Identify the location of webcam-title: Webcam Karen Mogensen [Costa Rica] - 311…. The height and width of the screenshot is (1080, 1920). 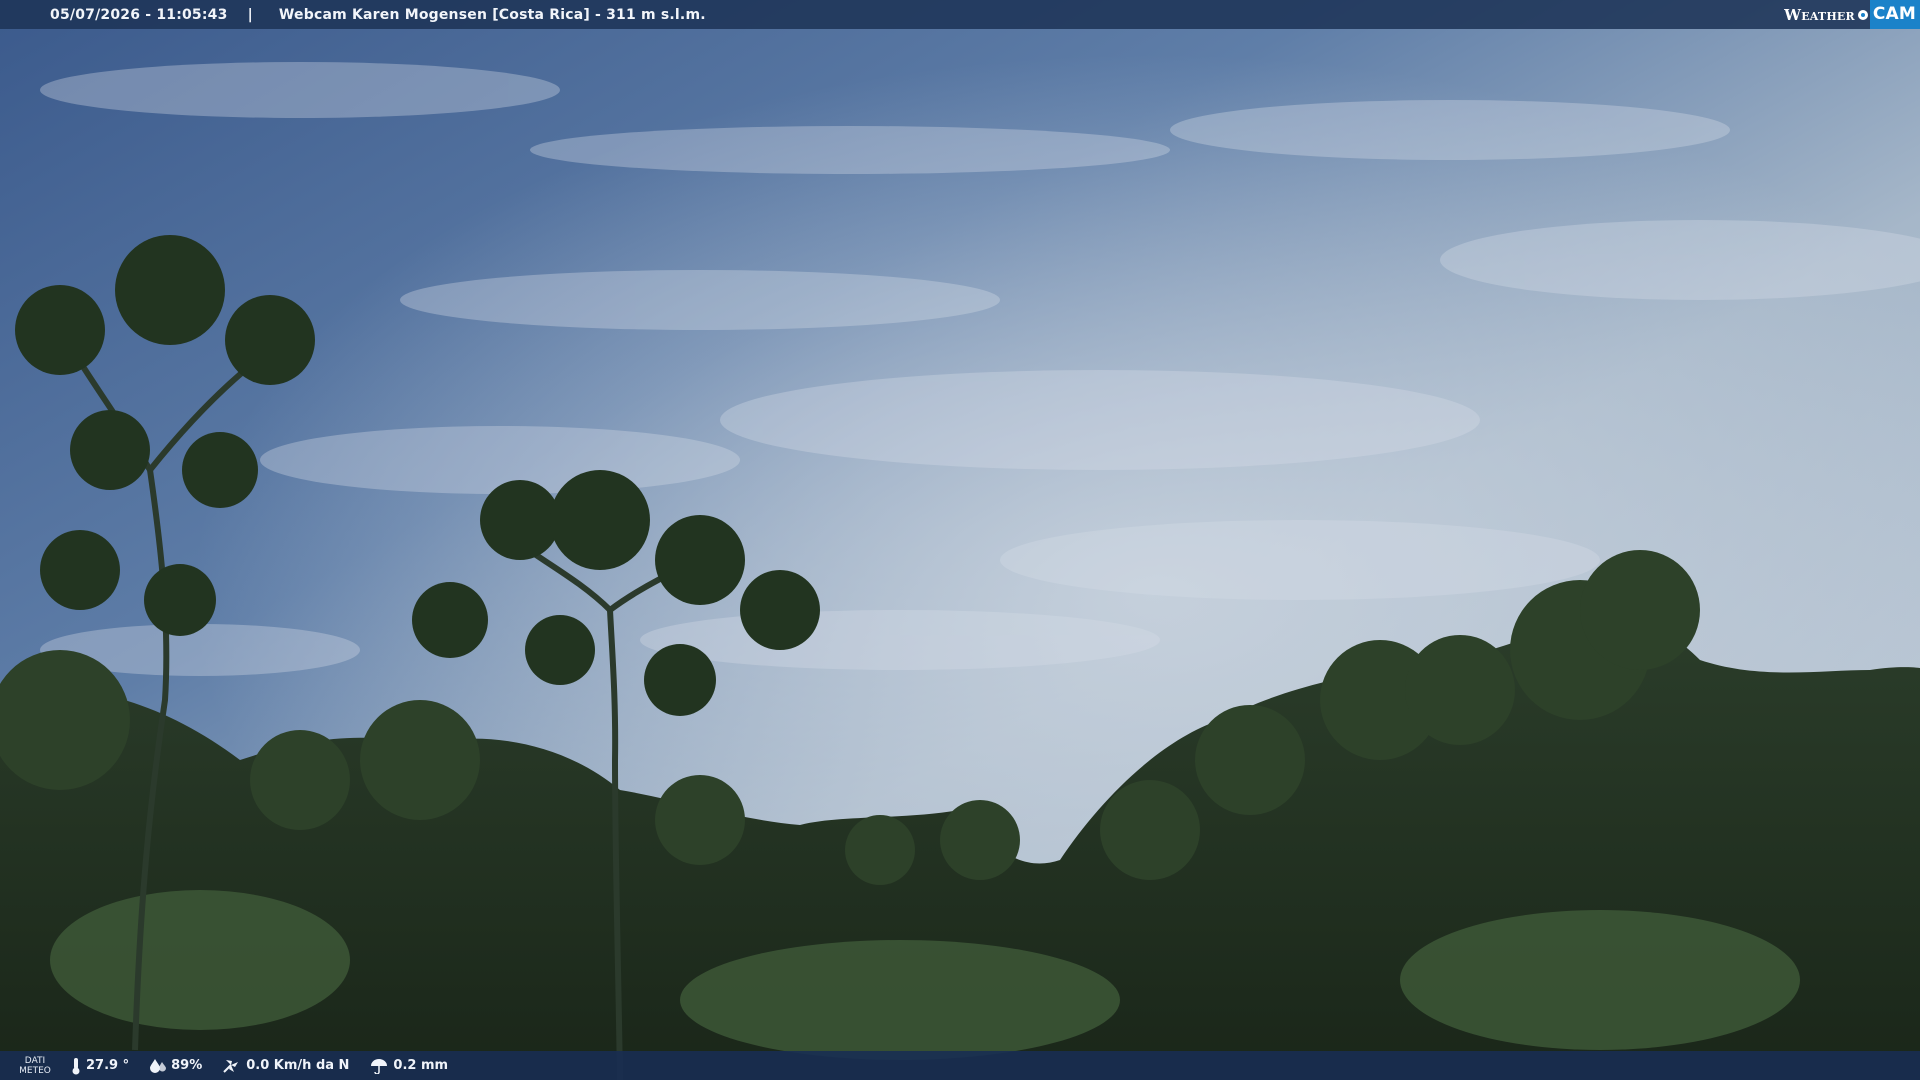
(492, 14).